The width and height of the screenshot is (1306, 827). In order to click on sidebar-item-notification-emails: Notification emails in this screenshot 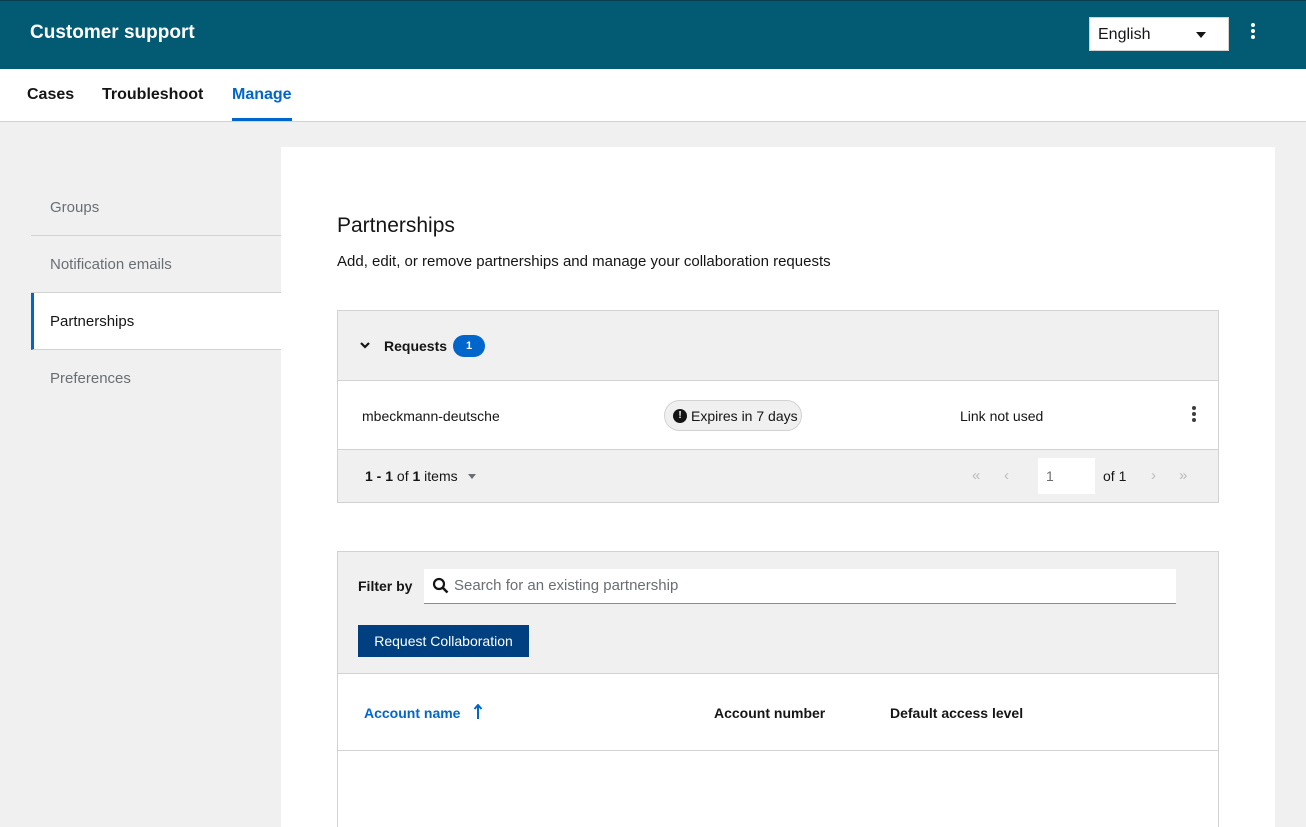, I will do `click(156, 264)`.